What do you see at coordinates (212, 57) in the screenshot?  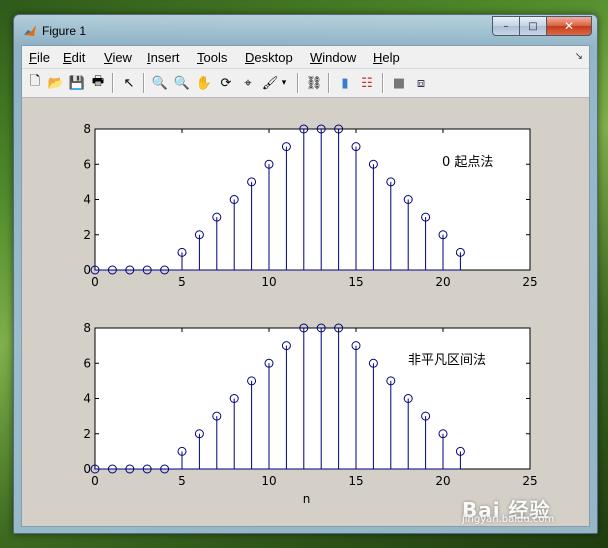 I see `menu-tools: Tools` at bounding box center [212, 57].